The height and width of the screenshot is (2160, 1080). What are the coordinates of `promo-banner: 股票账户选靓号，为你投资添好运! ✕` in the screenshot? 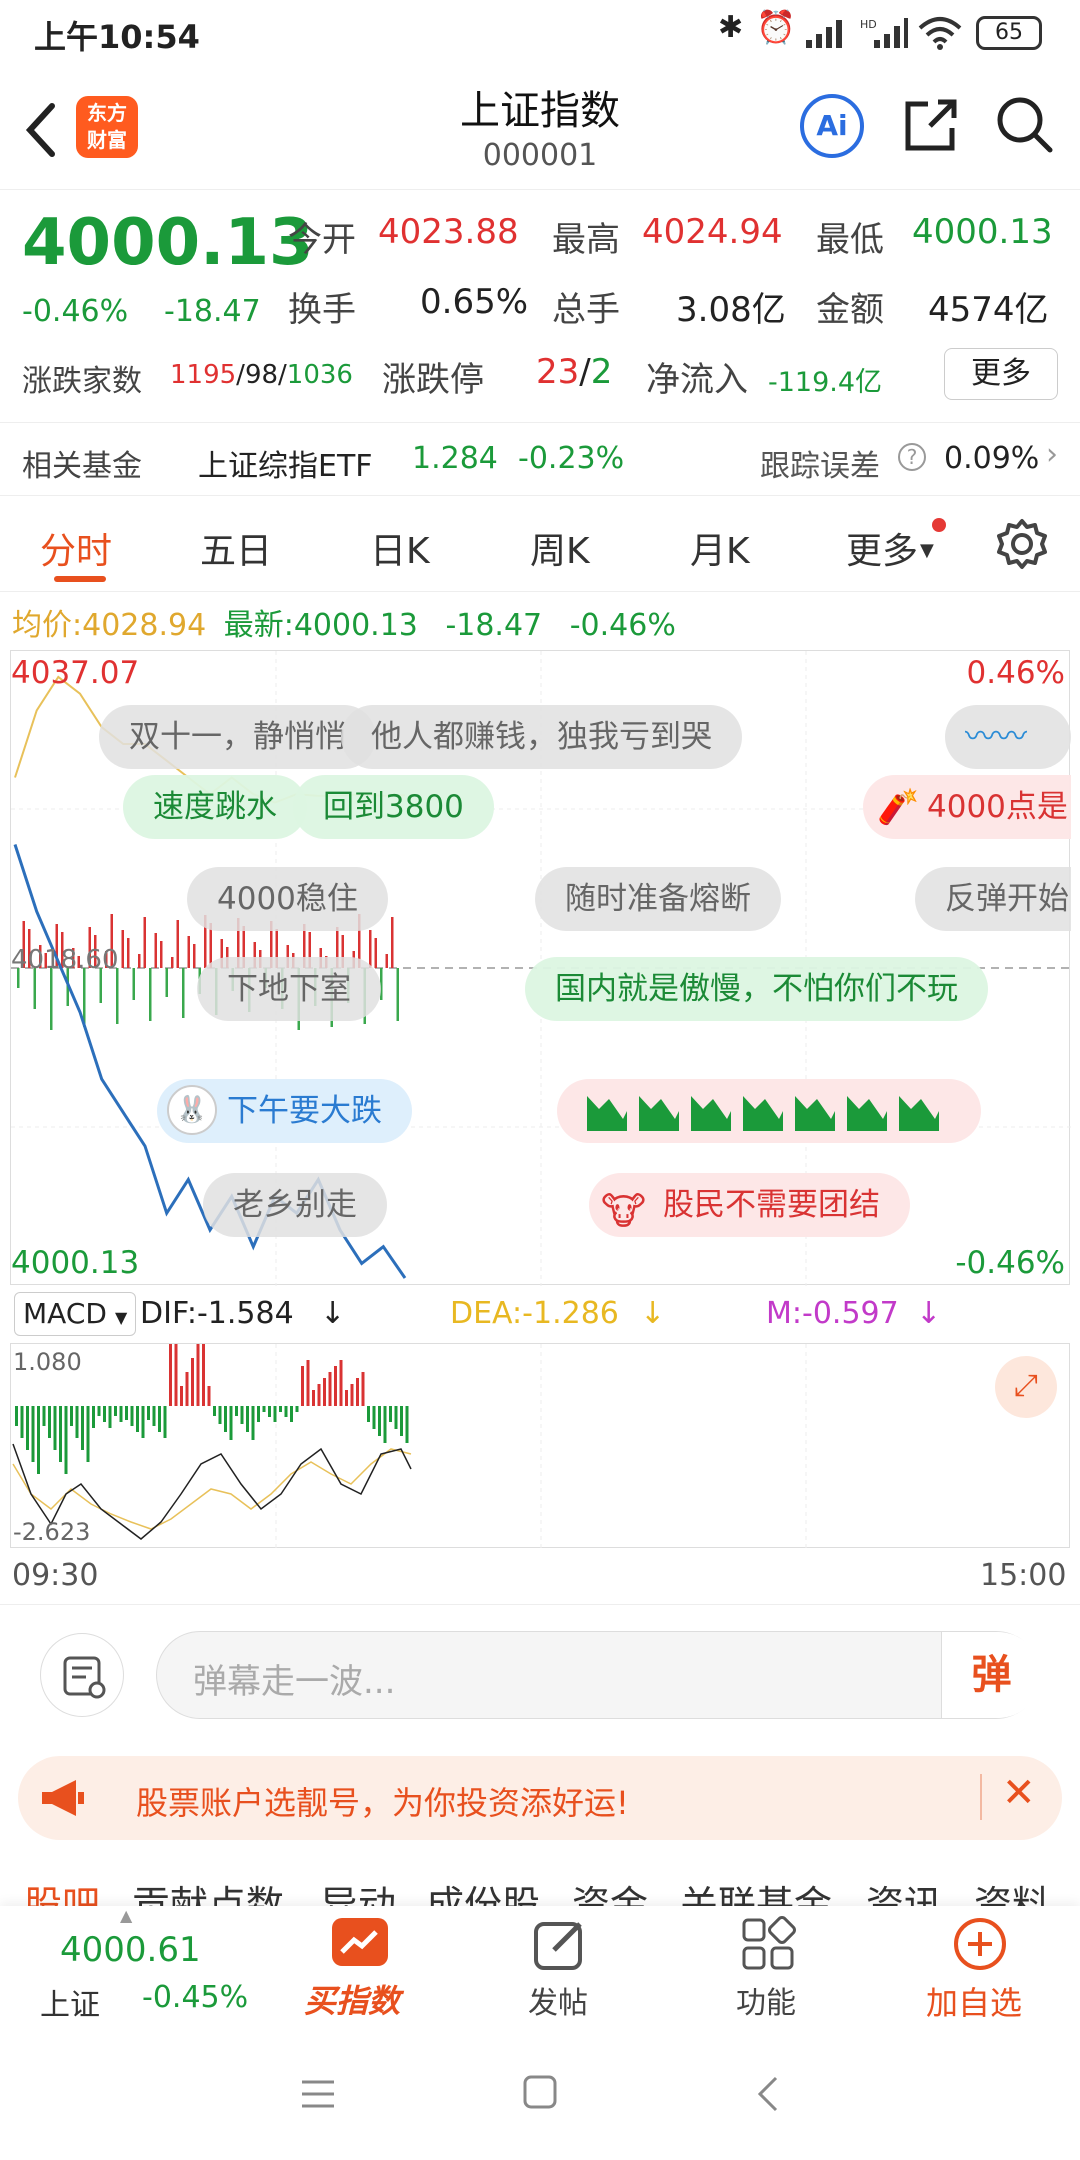 It's located at (540, 1798).